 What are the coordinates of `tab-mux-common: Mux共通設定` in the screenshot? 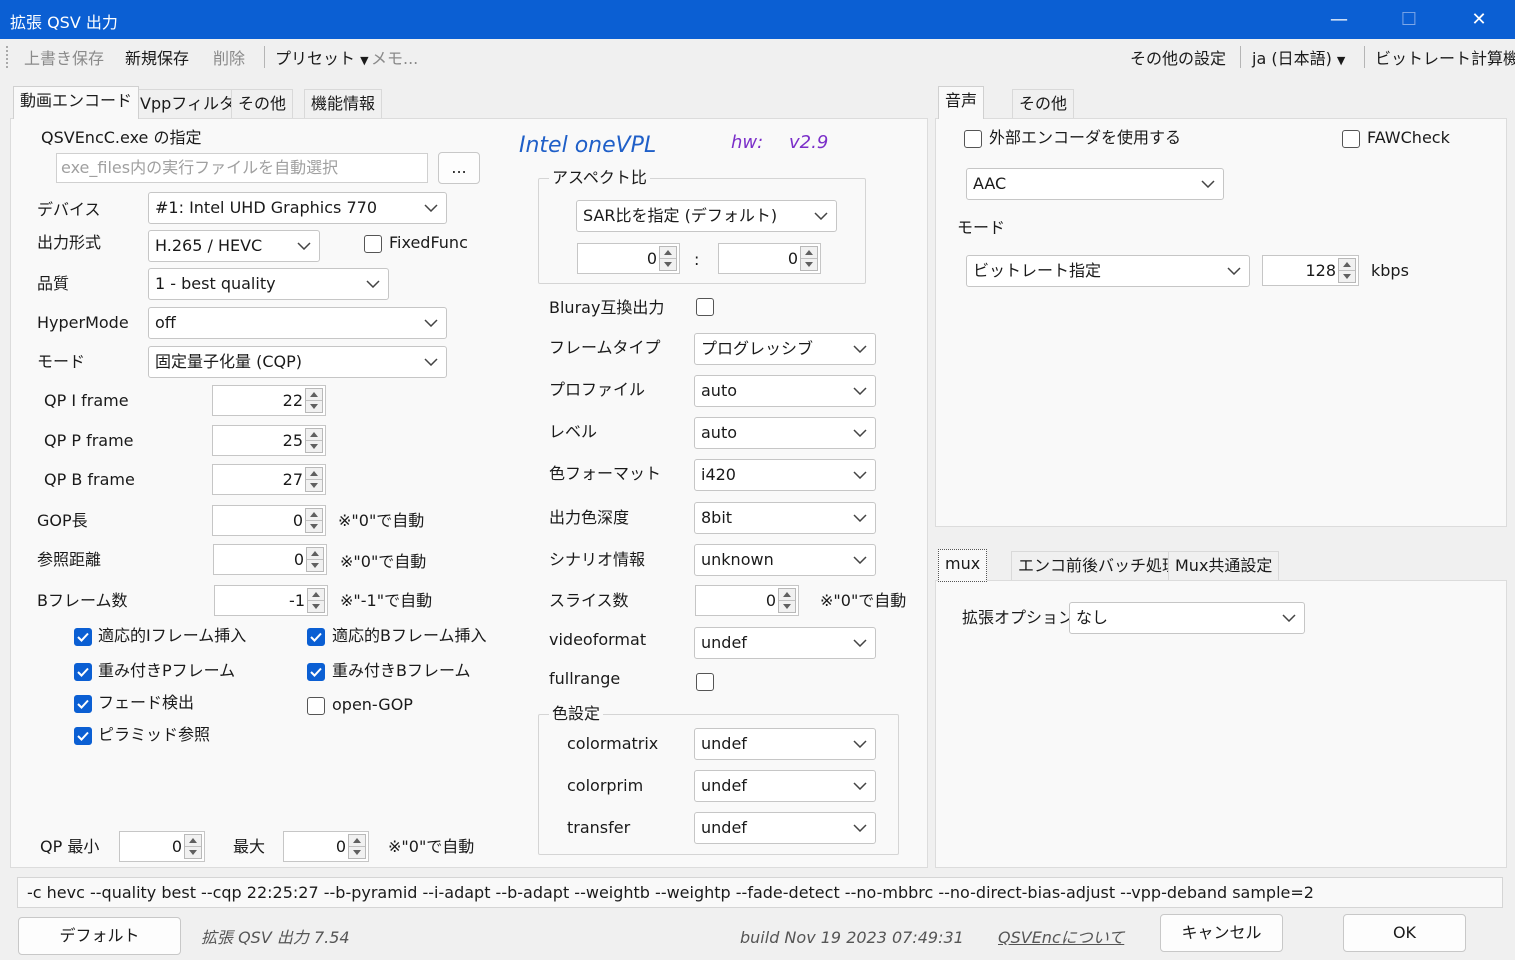 It's located at (1224, 566).